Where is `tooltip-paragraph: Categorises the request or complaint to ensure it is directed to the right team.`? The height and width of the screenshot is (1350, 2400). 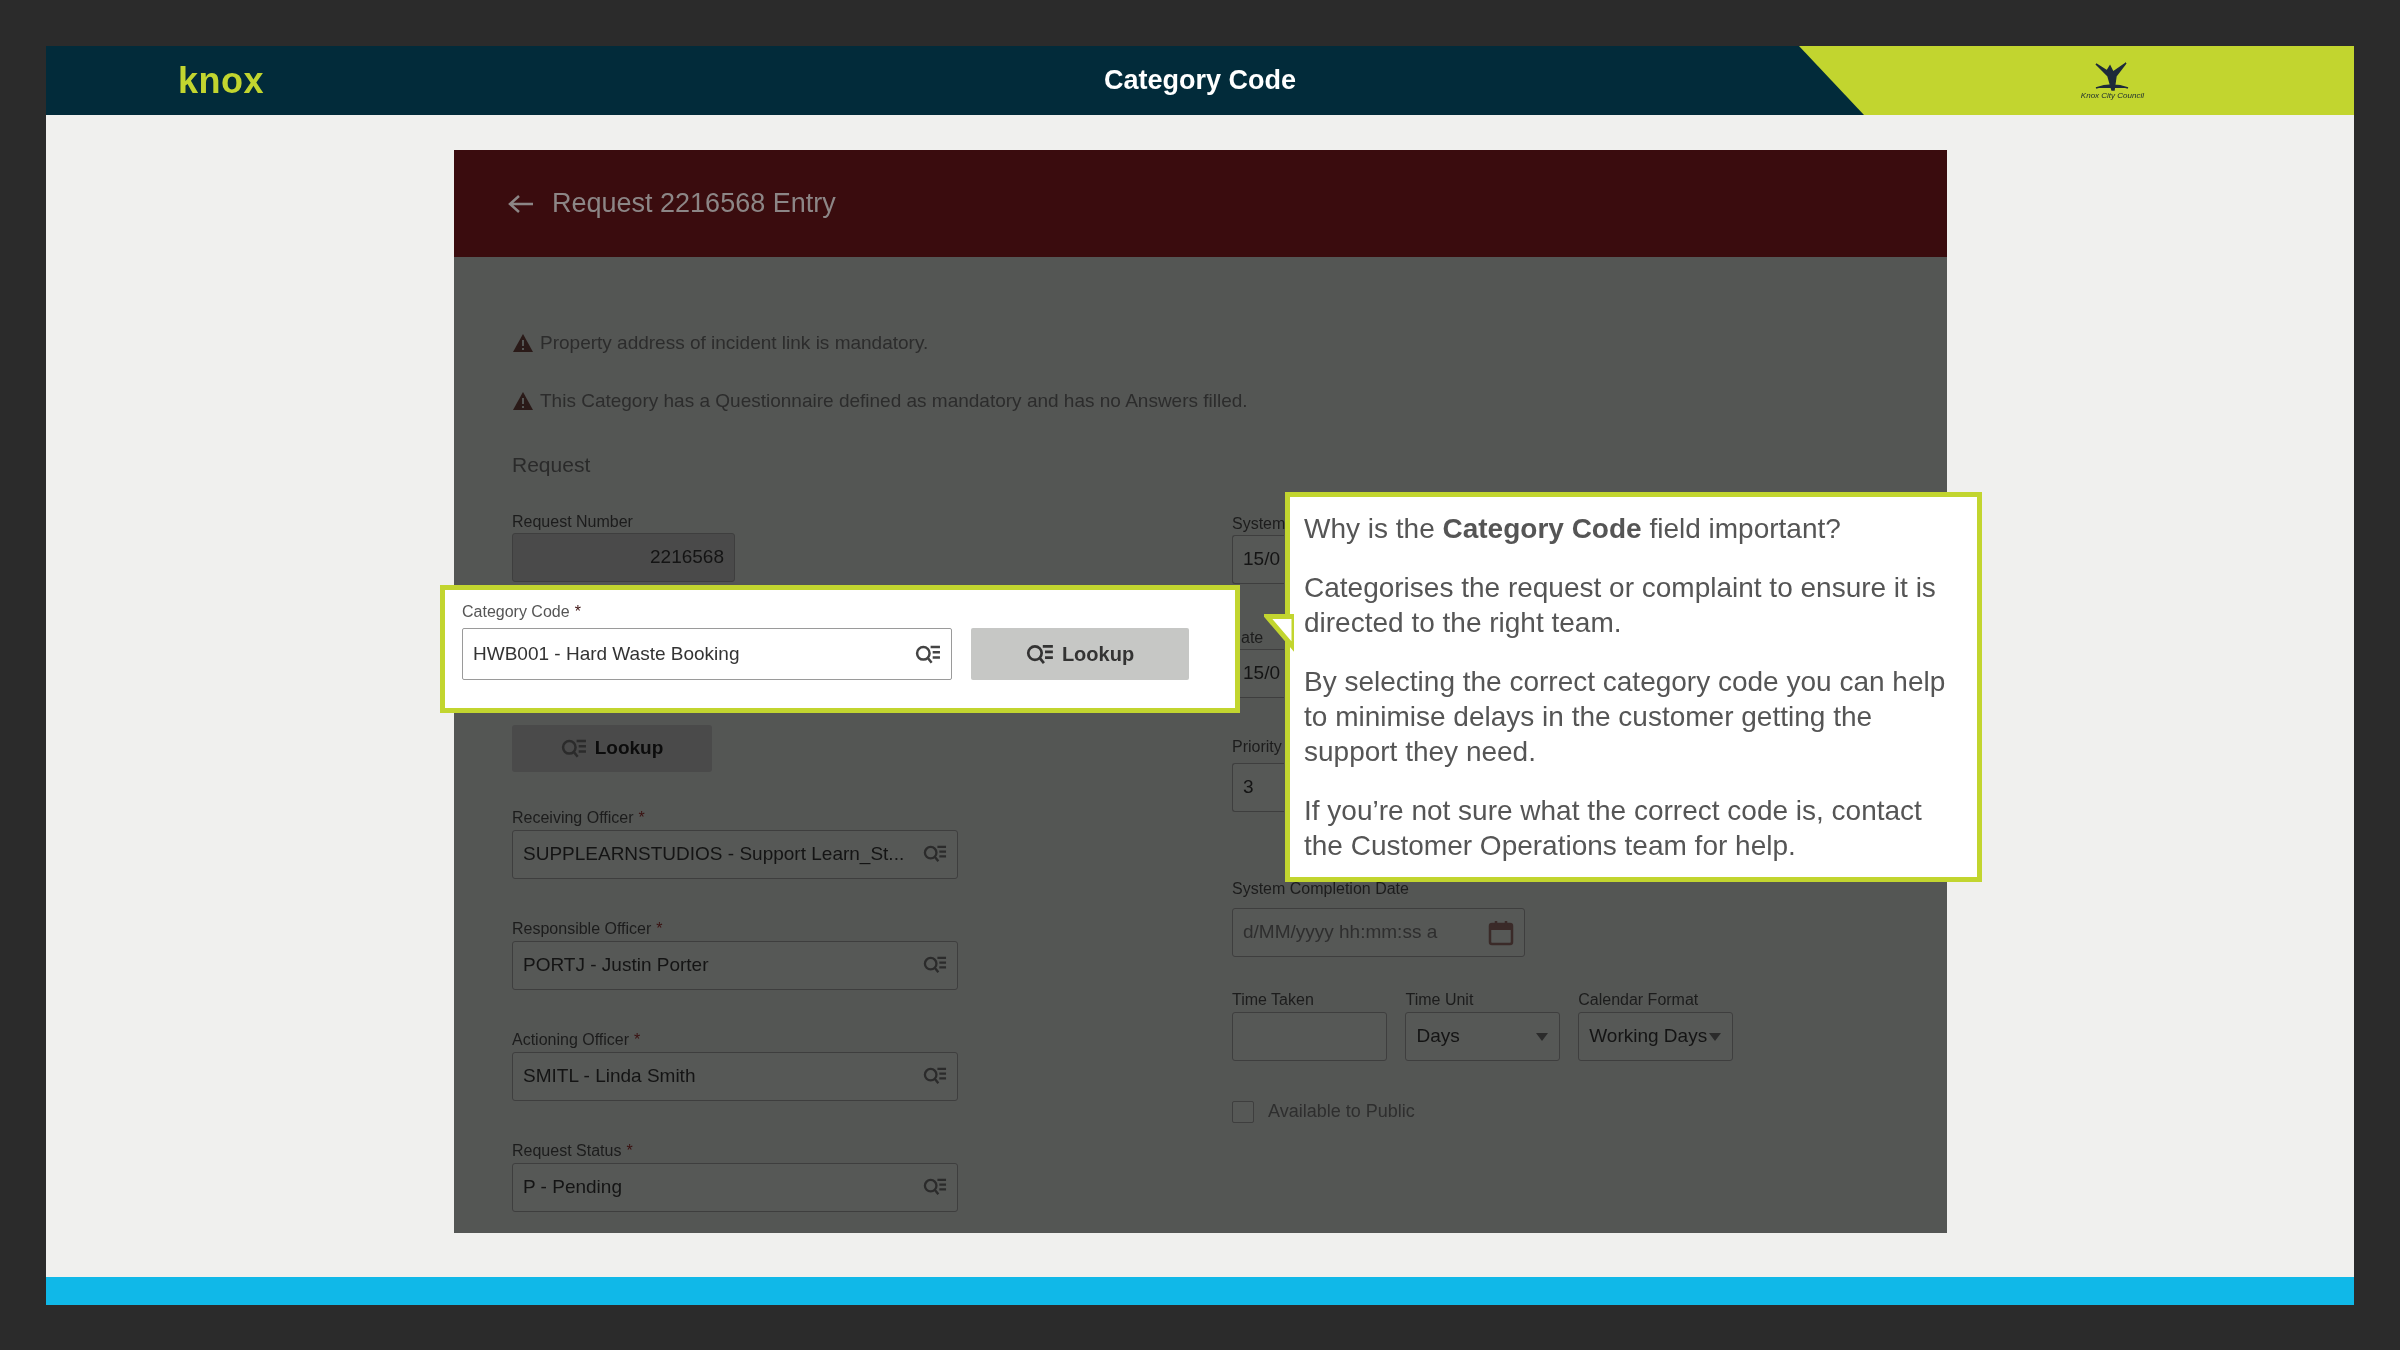
tooltip-paragraph: Categorises the request or complaint to ensure it is directed to the right team. is located at coordinates (1620, 605).